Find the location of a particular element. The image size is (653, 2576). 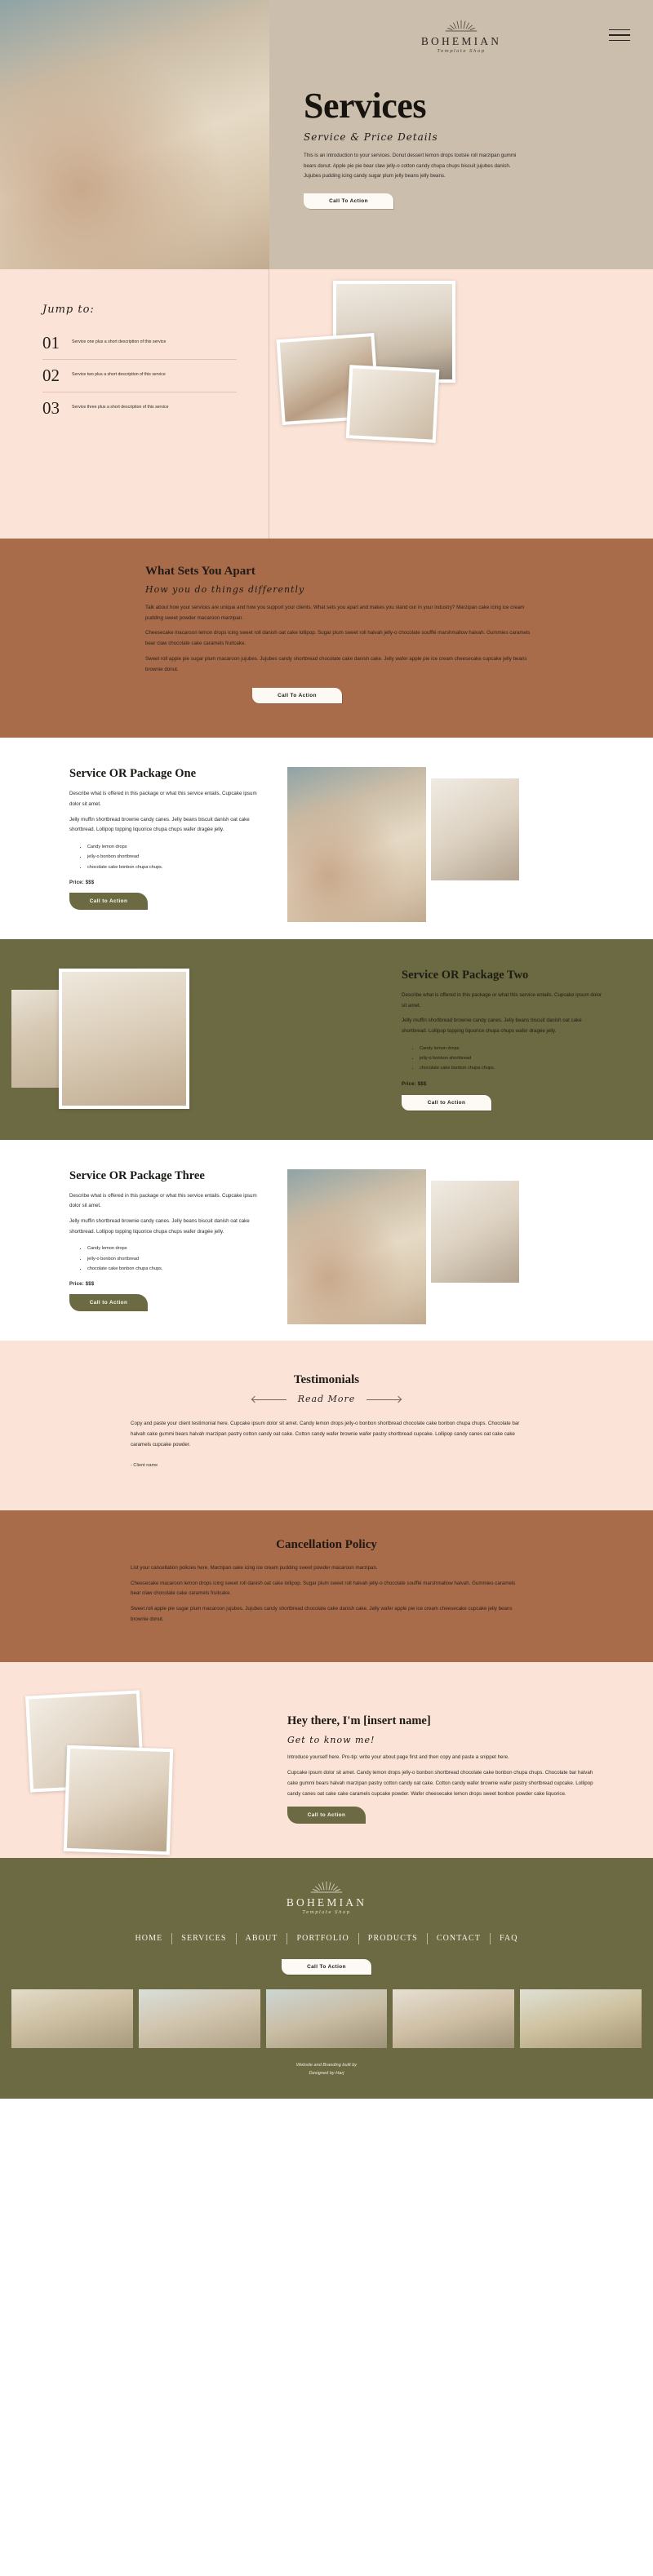

footer-link-faq: FAQ is located at coordinates (509, 1939).